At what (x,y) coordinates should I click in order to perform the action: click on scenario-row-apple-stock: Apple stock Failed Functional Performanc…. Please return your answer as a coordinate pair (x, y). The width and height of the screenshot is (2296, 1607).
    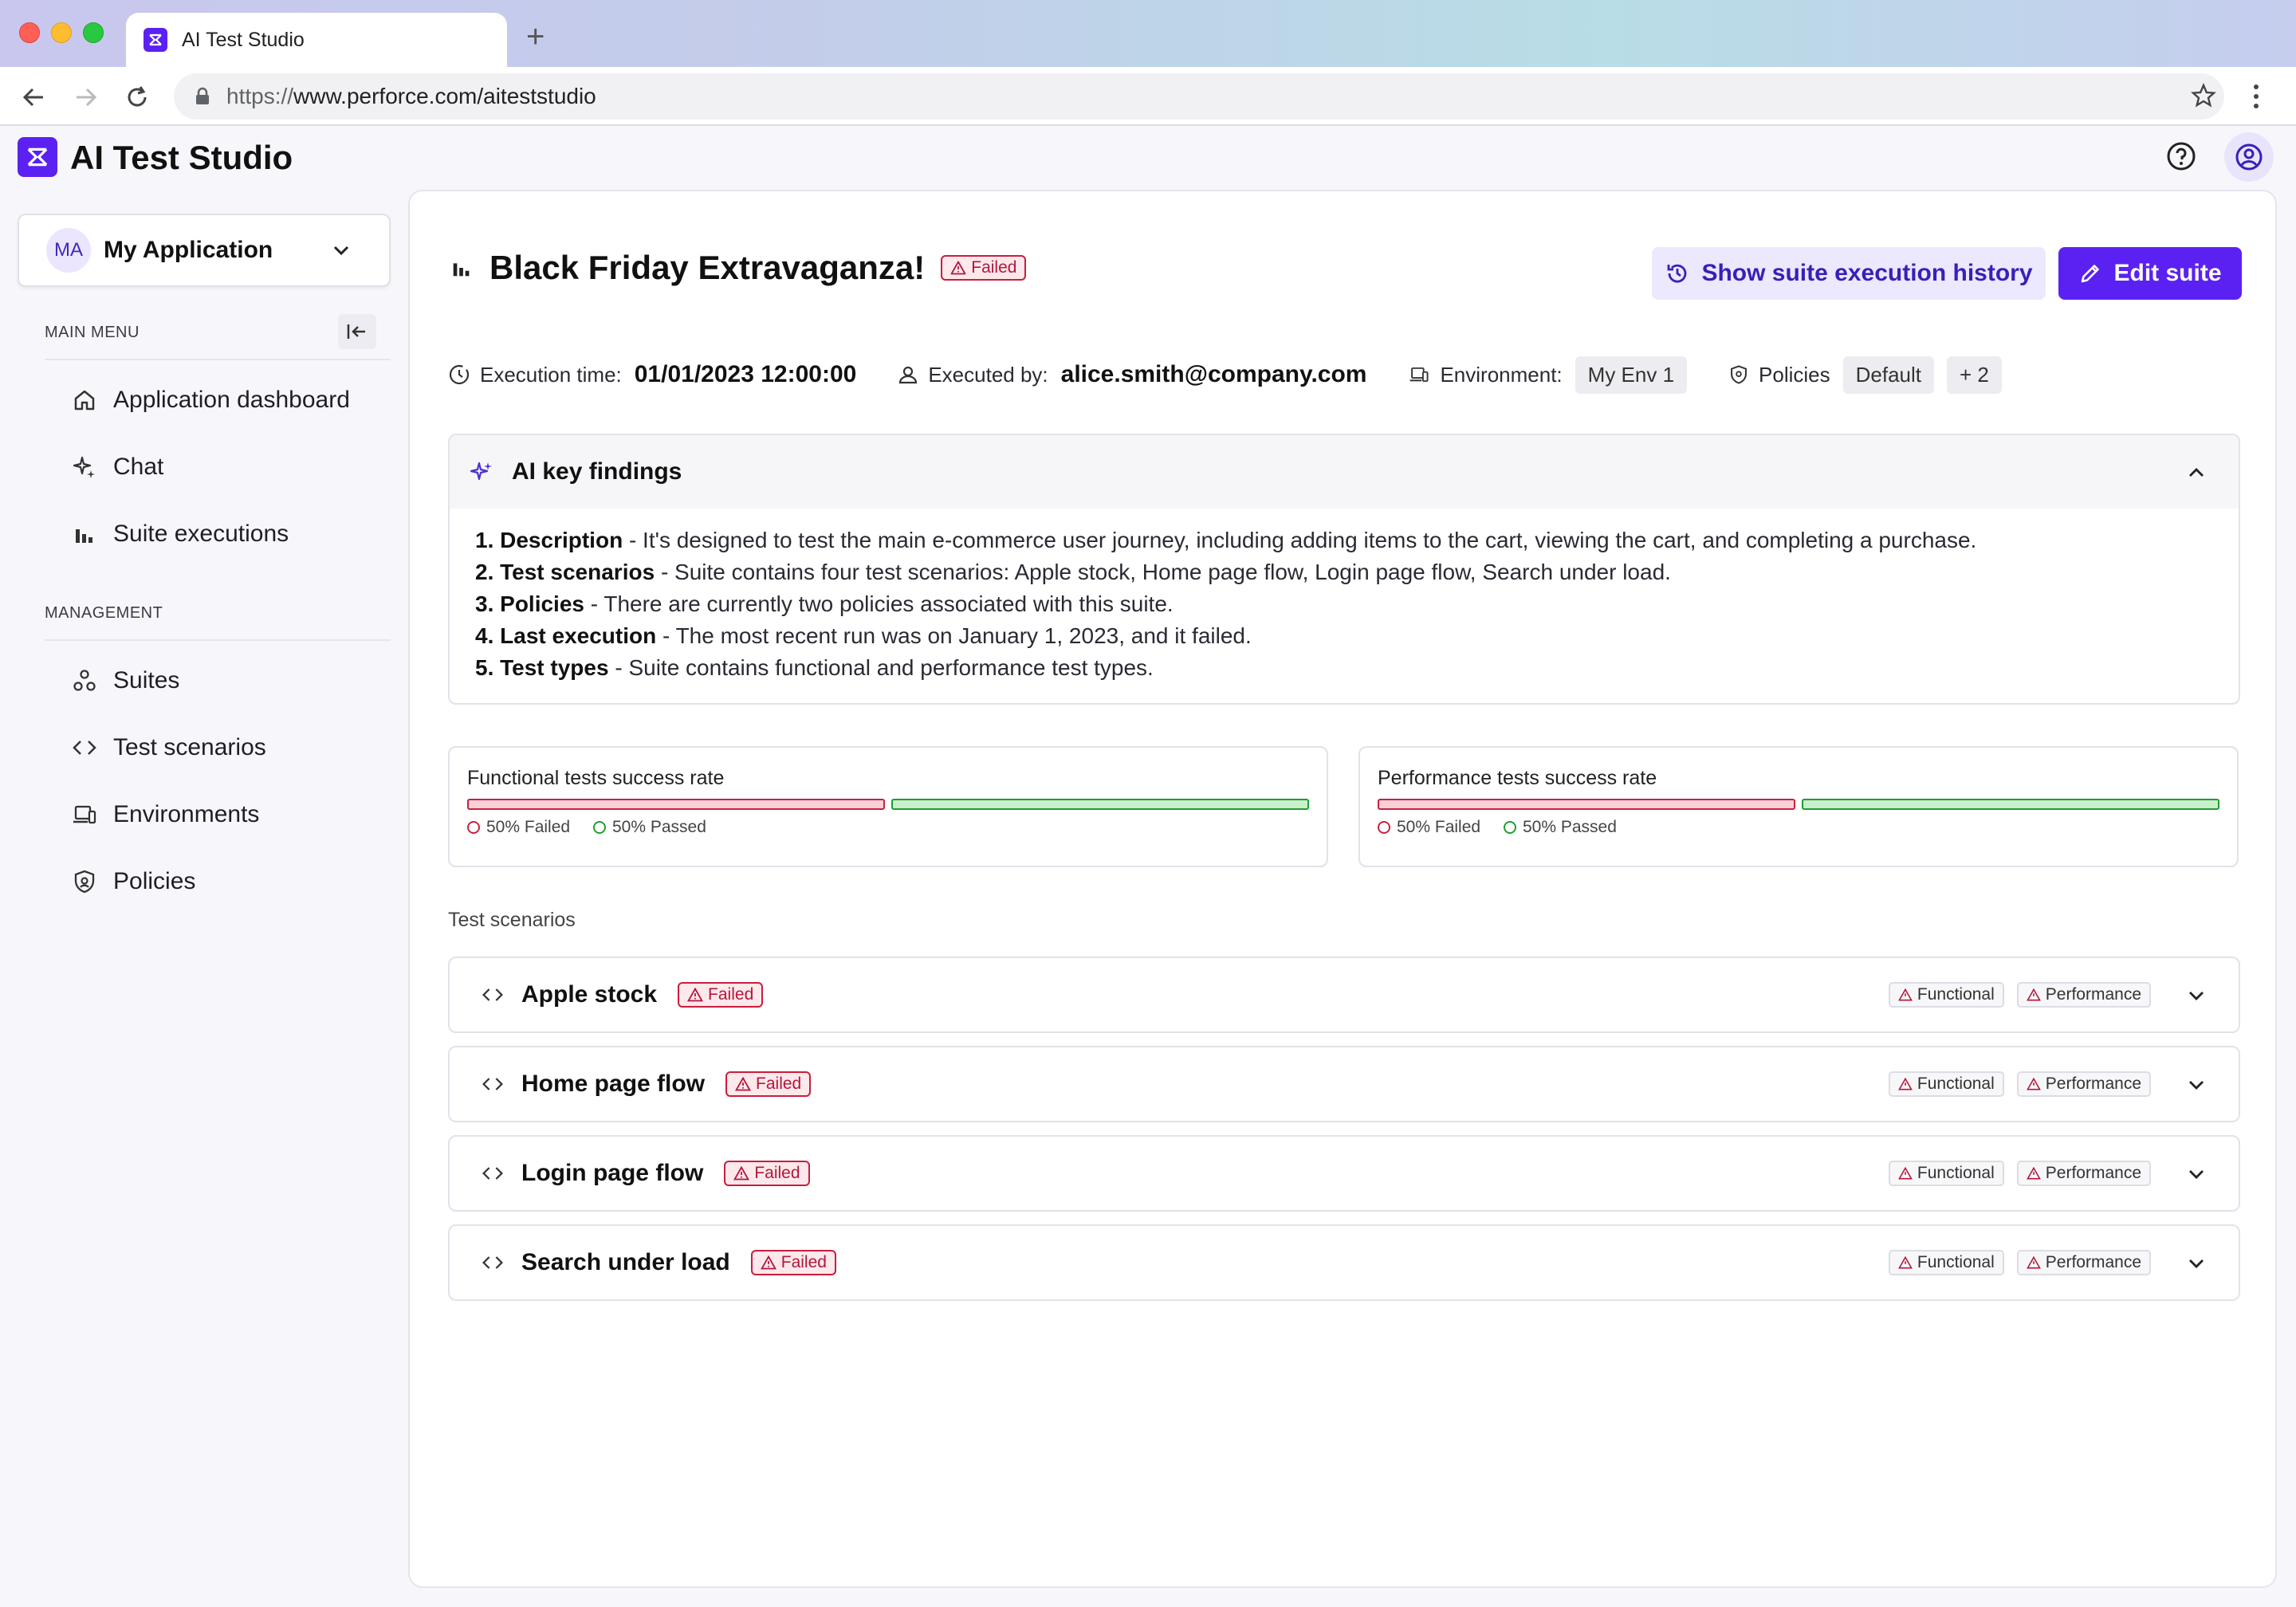
    Looking at the image, I should click on (1344, 995).